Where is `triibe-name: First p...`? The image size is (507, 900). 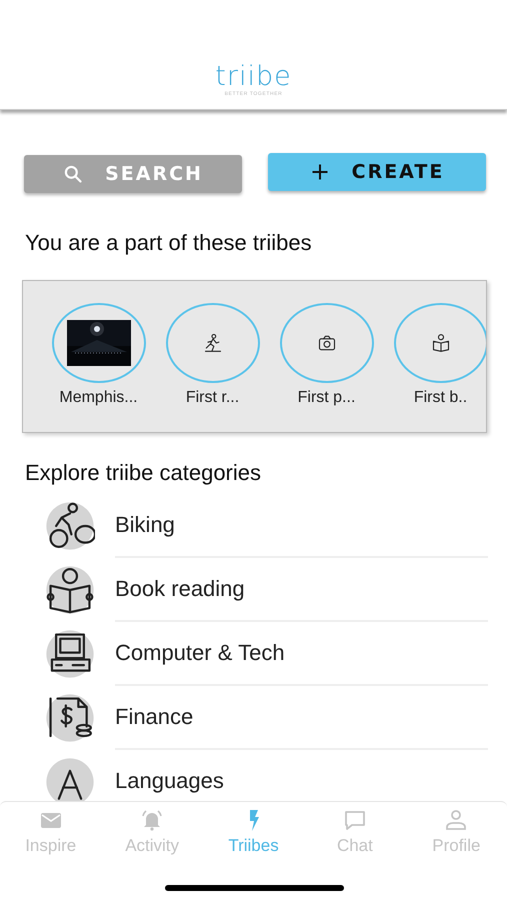 triibe-name: First p... is located at coordinates (327, 398).